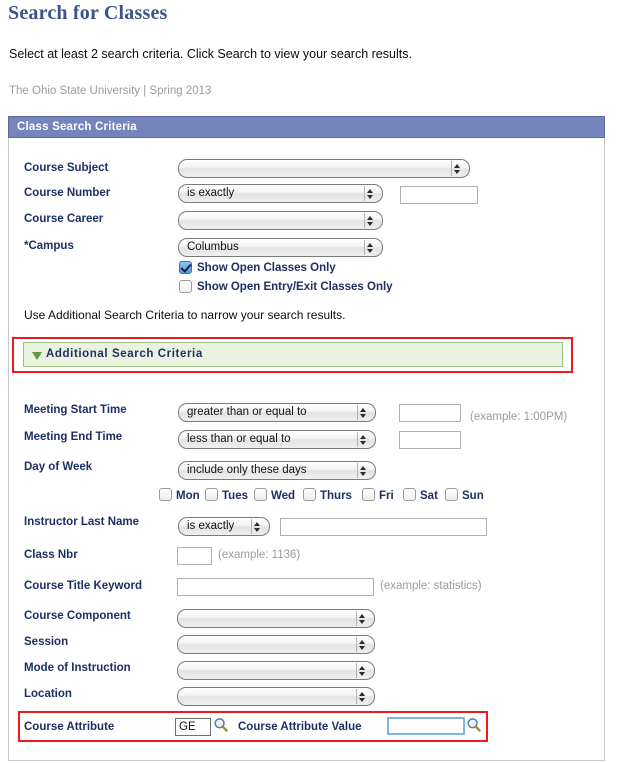 Image resolution: width=626 pixels, height=763 pixels. Describe the element at coordinates (280, 220) in the screenshot. I see `course-career-select` at that location.